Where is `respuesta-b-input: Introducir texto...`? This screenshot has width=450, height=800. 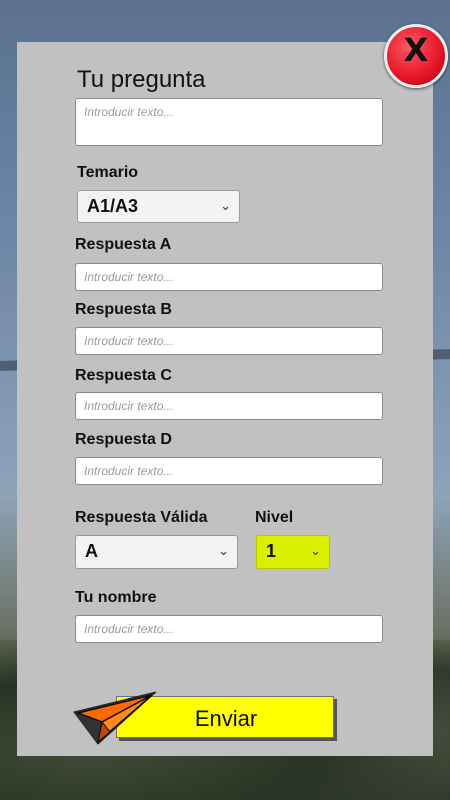 respuesta-b-input: Introducir texto... is located at coordinates (229, 341).